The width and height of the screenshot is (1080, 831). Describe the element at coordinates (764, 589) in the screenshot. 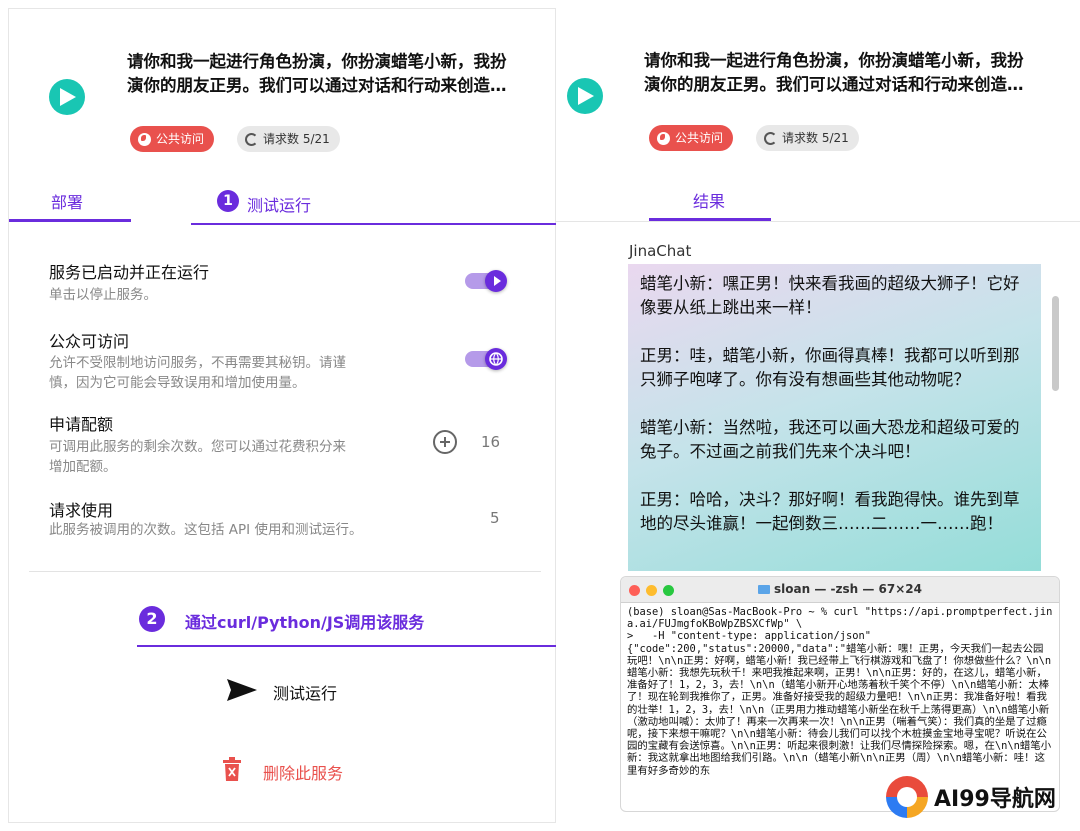

I see `folder-icon` at that location.